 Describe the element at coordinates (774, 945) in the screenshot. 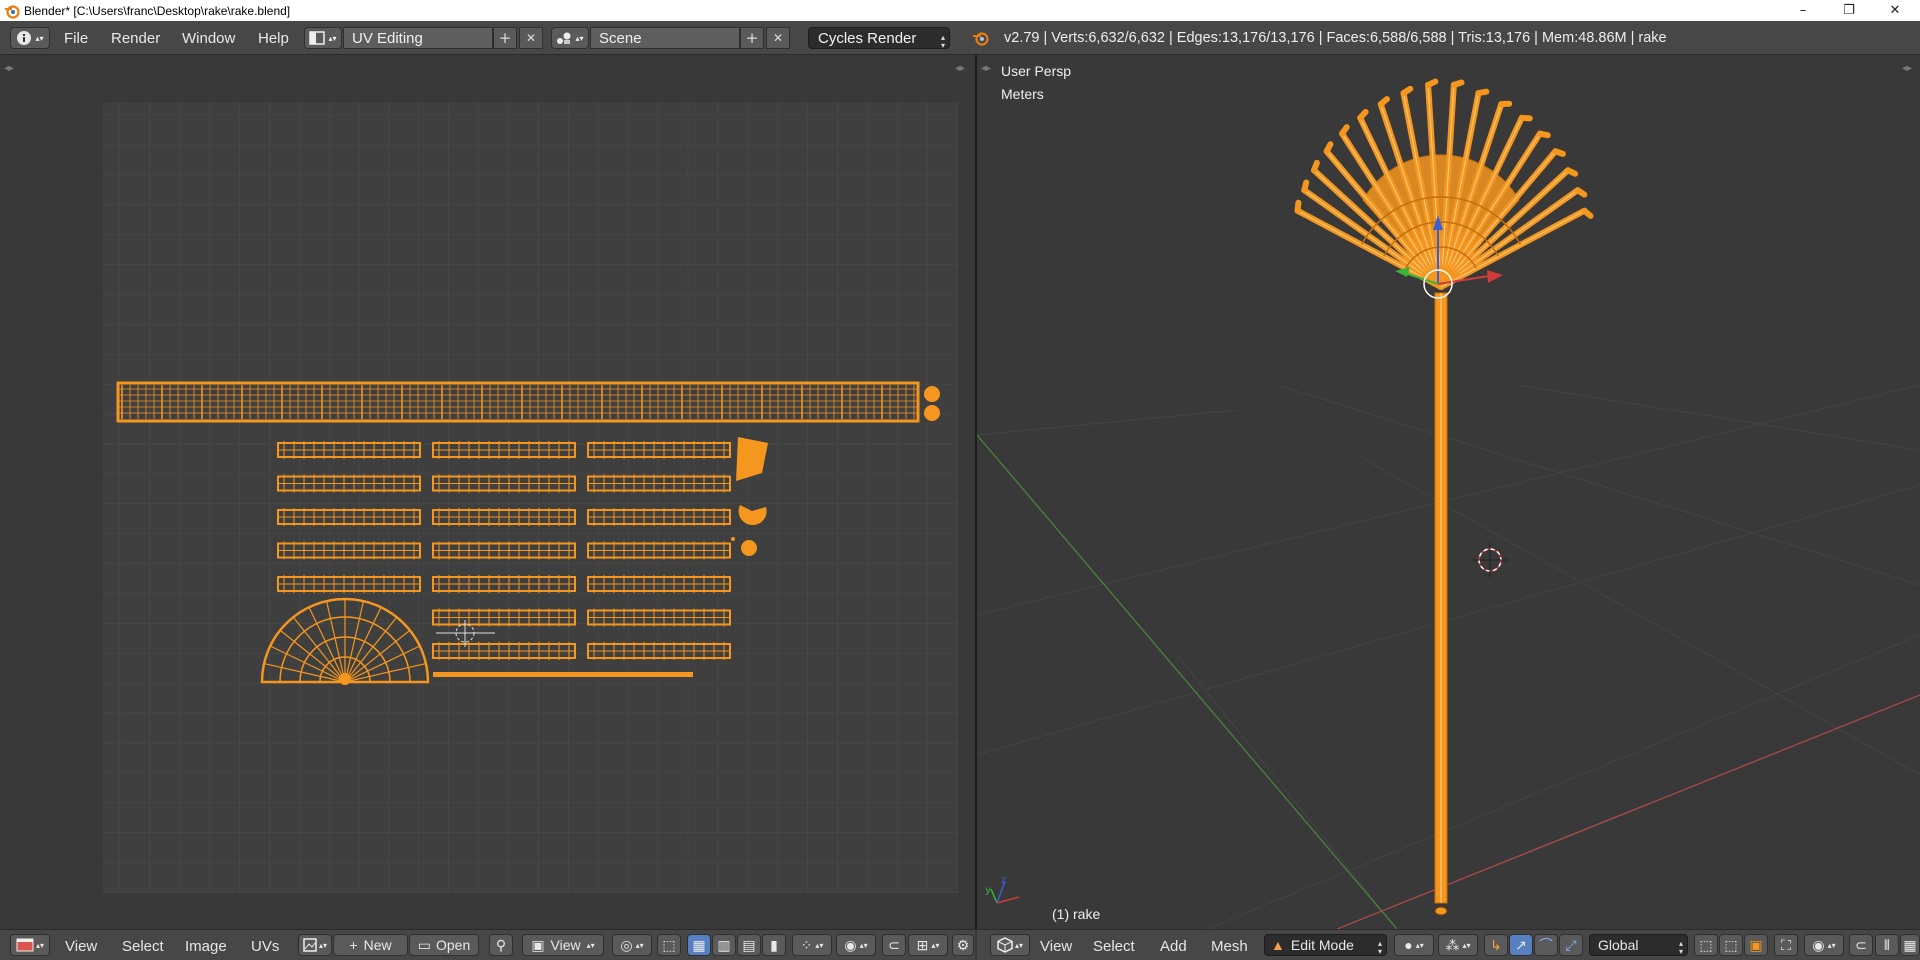

I see `island-select-button: ▮` at that location.